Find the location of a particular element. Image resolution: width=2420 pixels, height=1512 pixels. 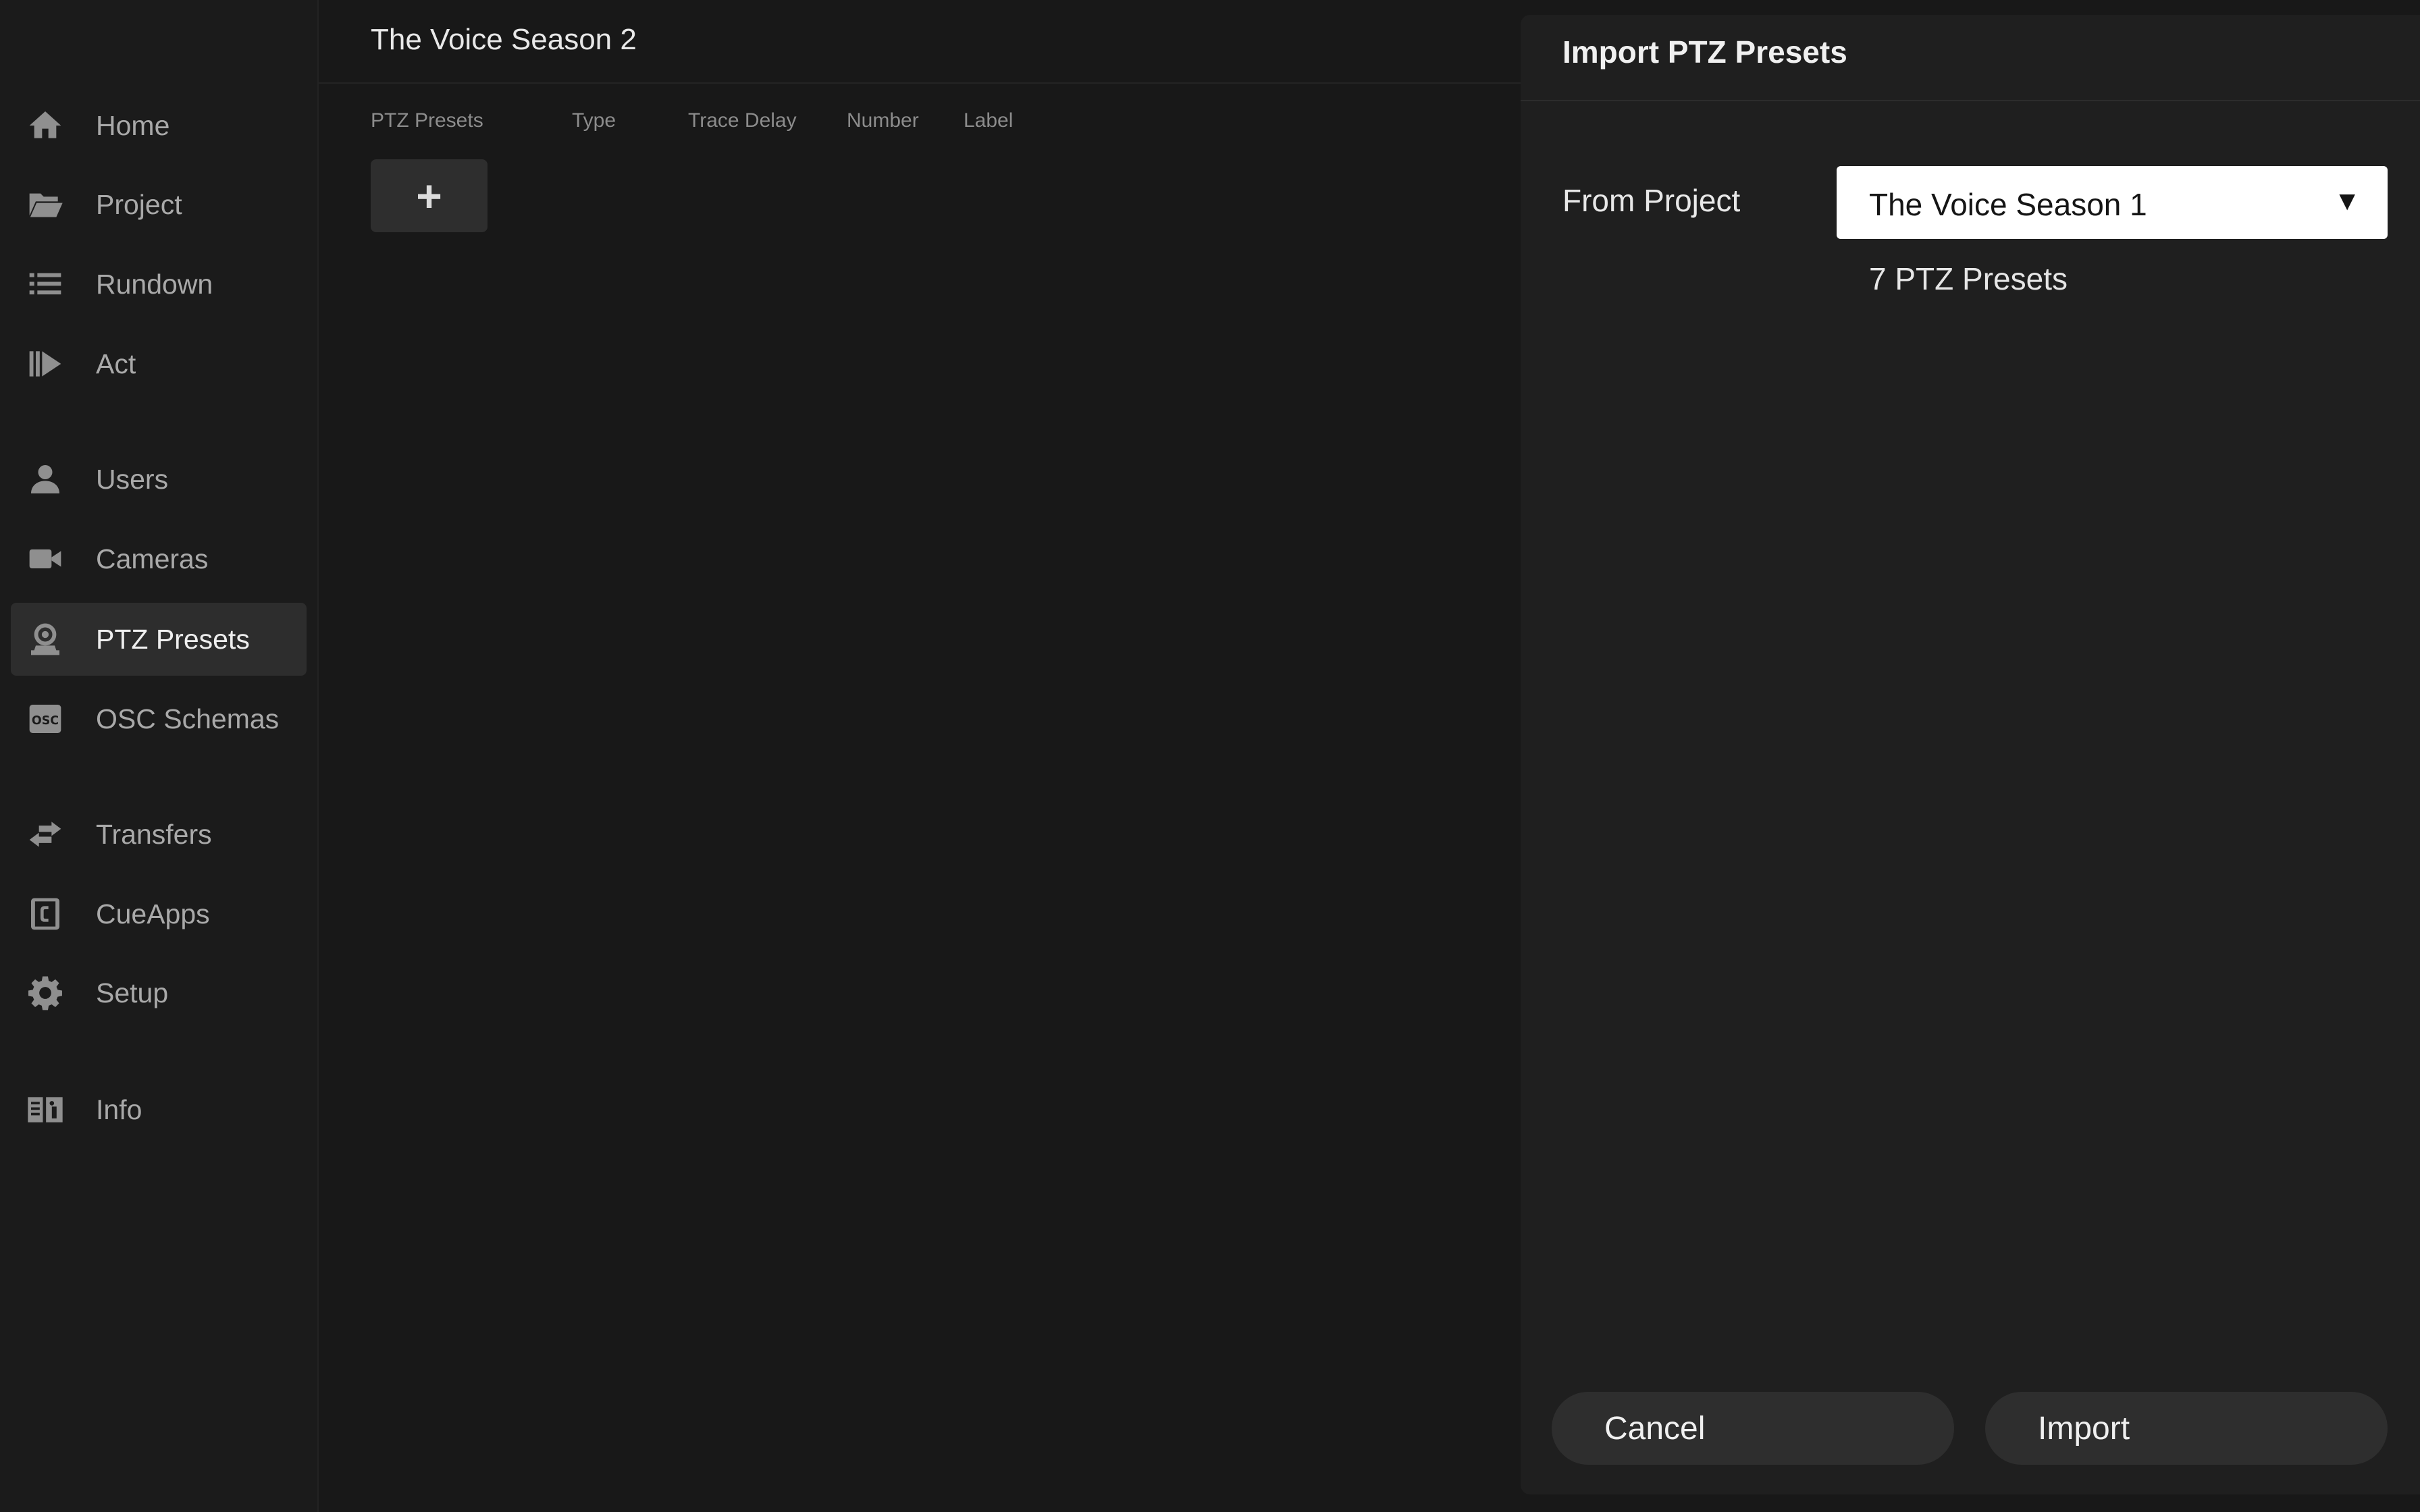

sidebar-item-transfers: Transfers is located at coordinates (159, 835).